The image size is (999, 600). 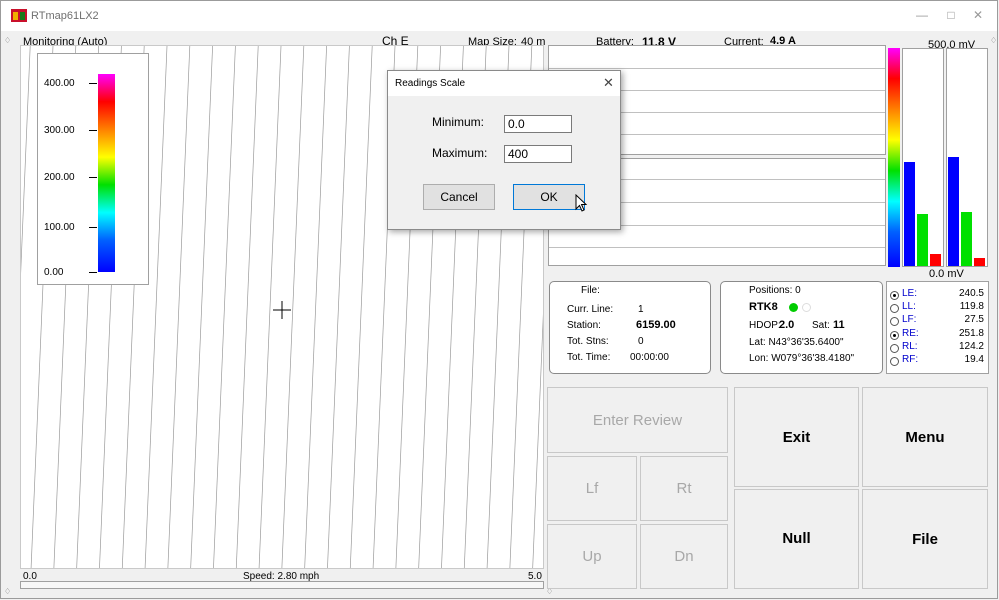 What do you see at coordinates (922, 16) in the screenshot?
I see `minimize-icon: —` at bounding box center [922, 16].